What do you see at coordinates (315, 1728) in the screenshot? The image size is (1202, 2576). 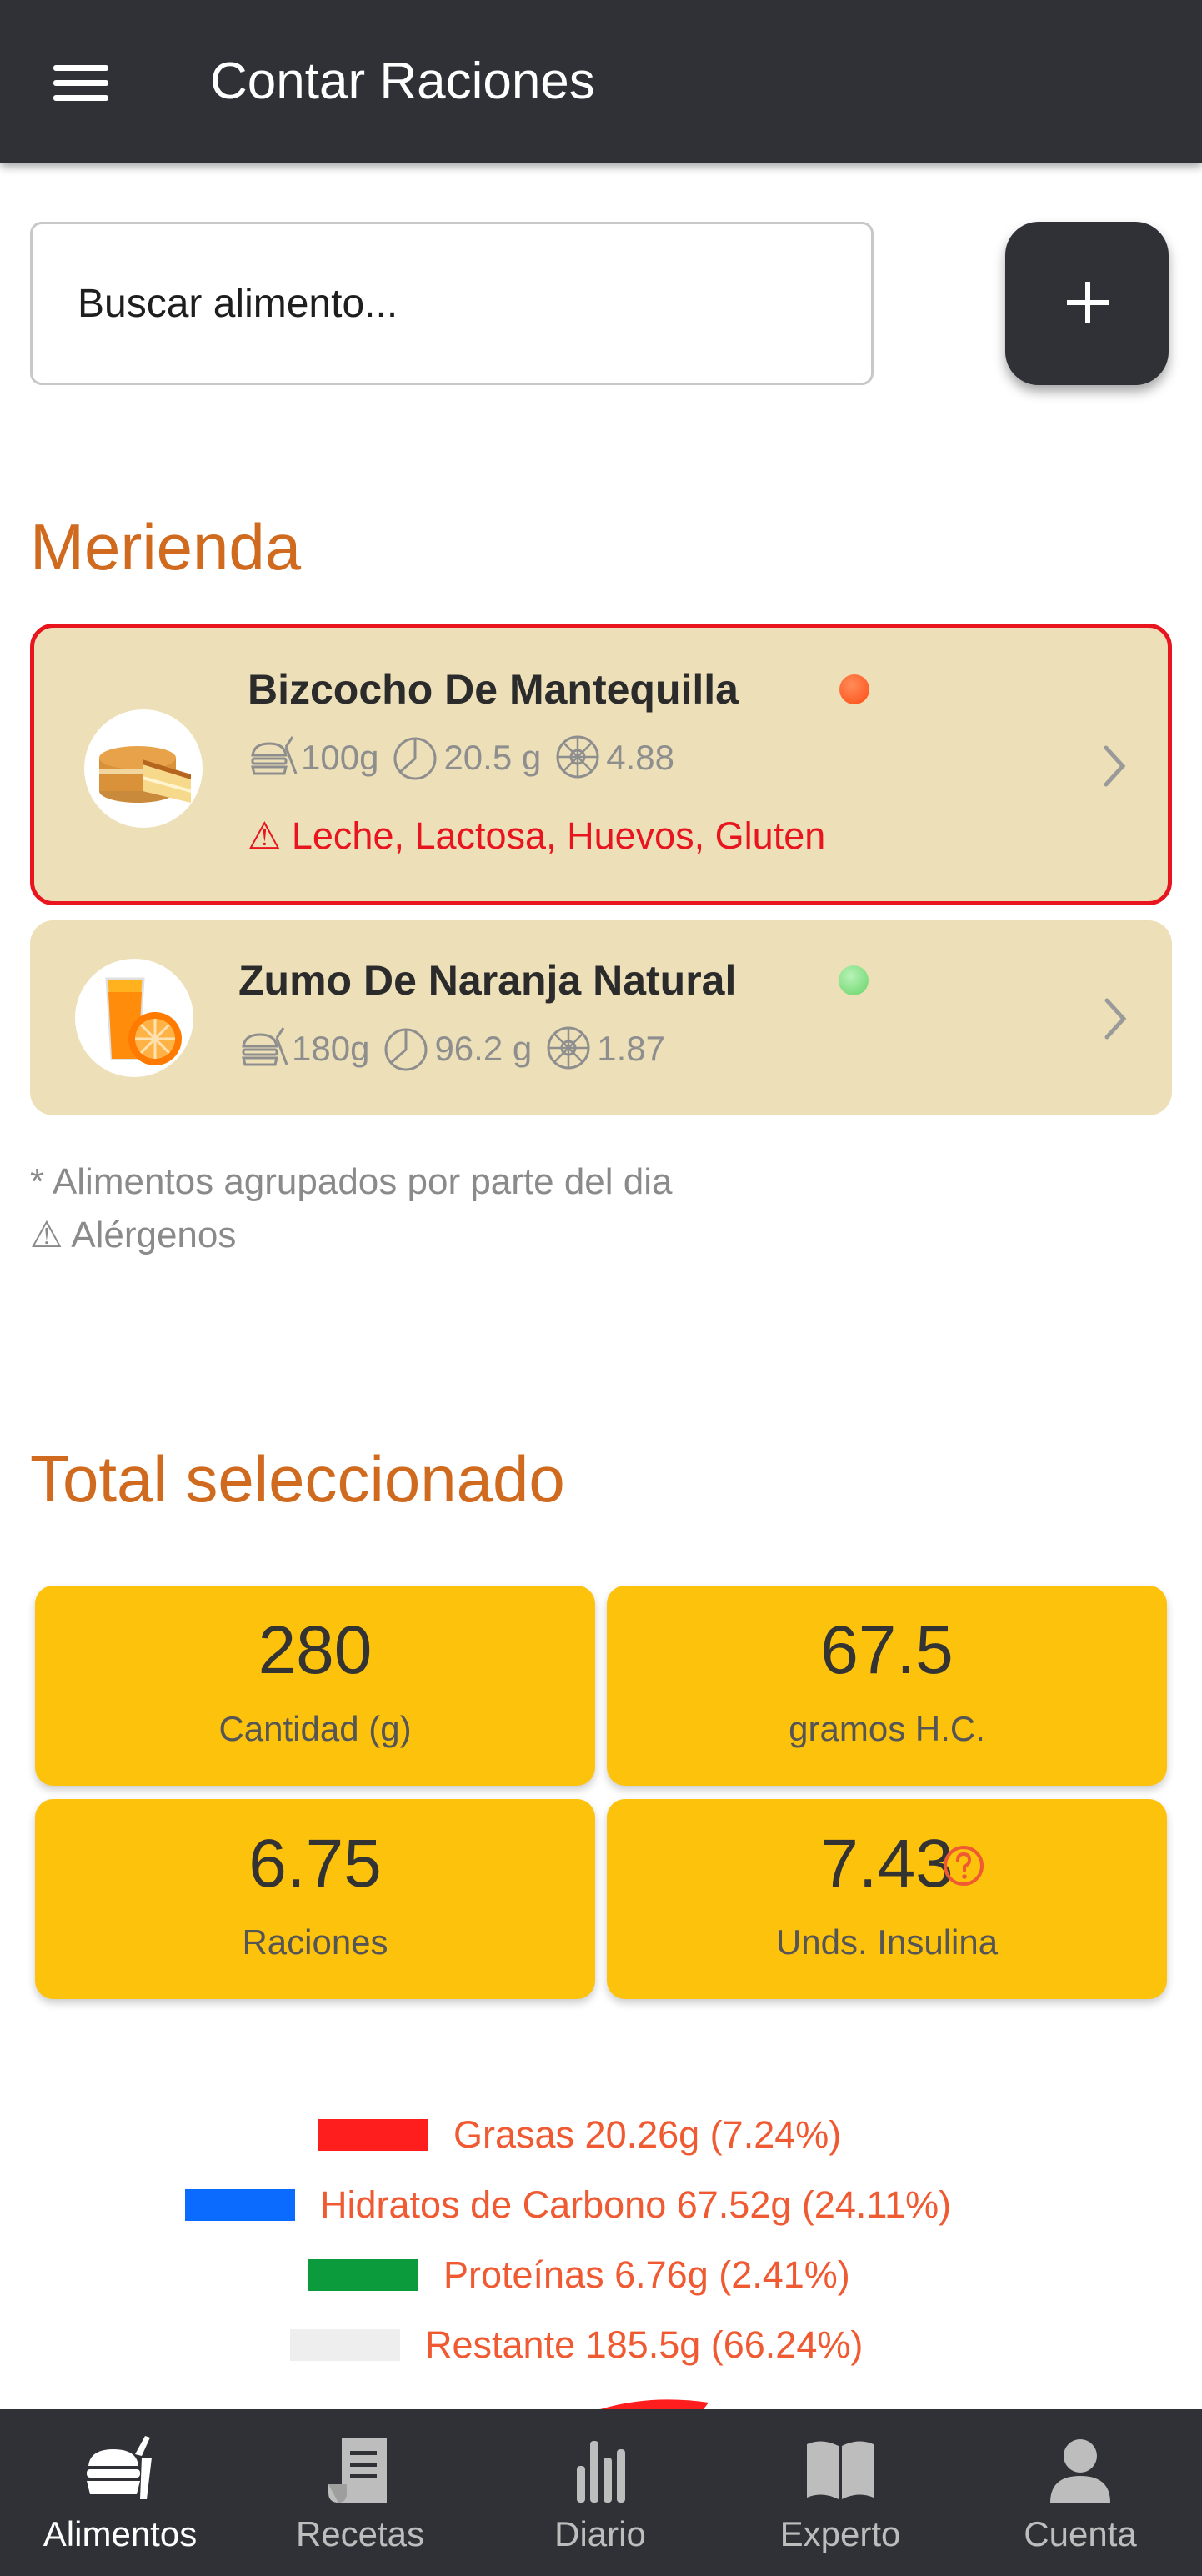 I see `tile-label: Cantidad (g)` at bounding box center [315, 1728].